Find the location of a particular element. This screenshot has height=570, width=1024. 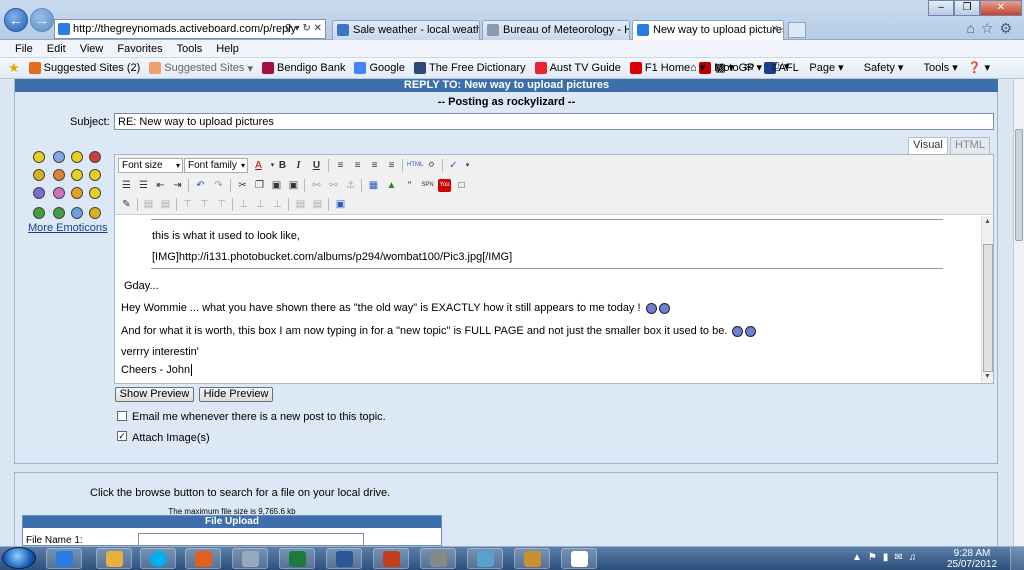

tab-html: HTML is located at coordinates (970, 145).